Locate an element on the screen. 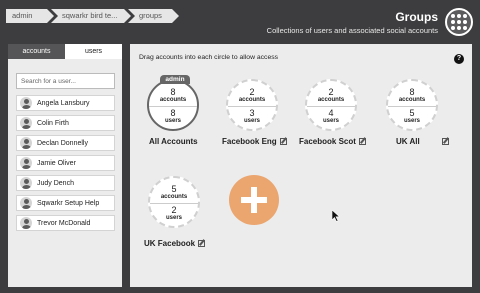  user-item-sqwarkr-setup-help: Sqwarkr Setup Help is located at coordinates (65, 203).